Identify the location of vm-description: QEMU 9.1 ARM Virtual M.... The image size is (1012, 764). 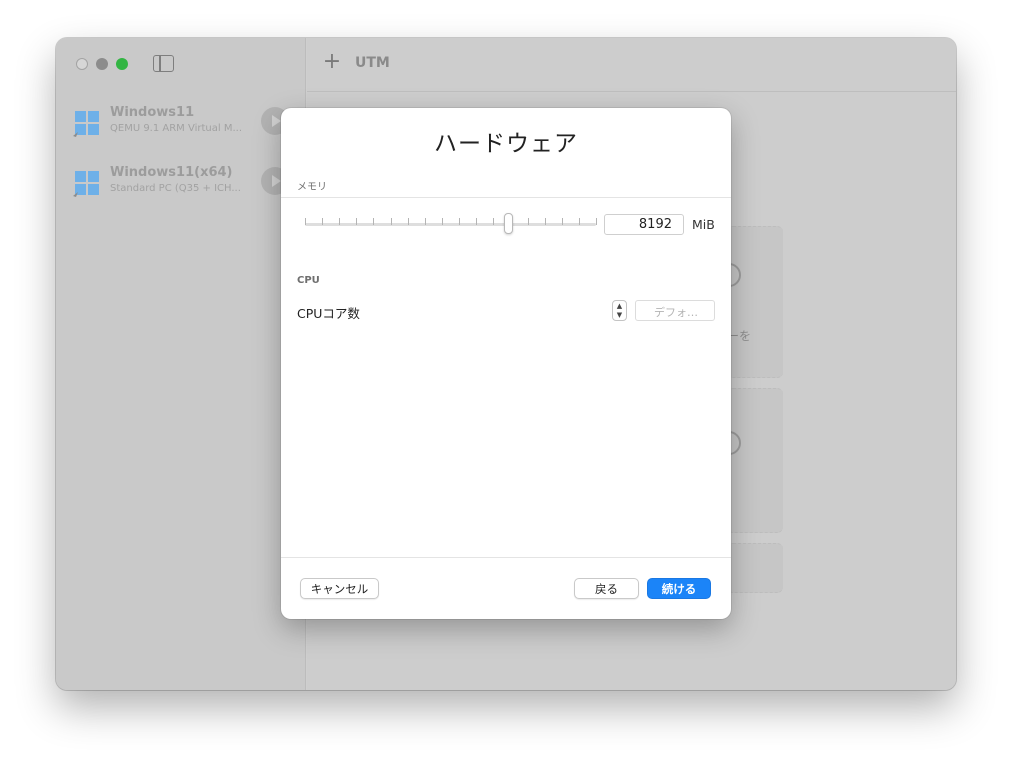
(176, 128).